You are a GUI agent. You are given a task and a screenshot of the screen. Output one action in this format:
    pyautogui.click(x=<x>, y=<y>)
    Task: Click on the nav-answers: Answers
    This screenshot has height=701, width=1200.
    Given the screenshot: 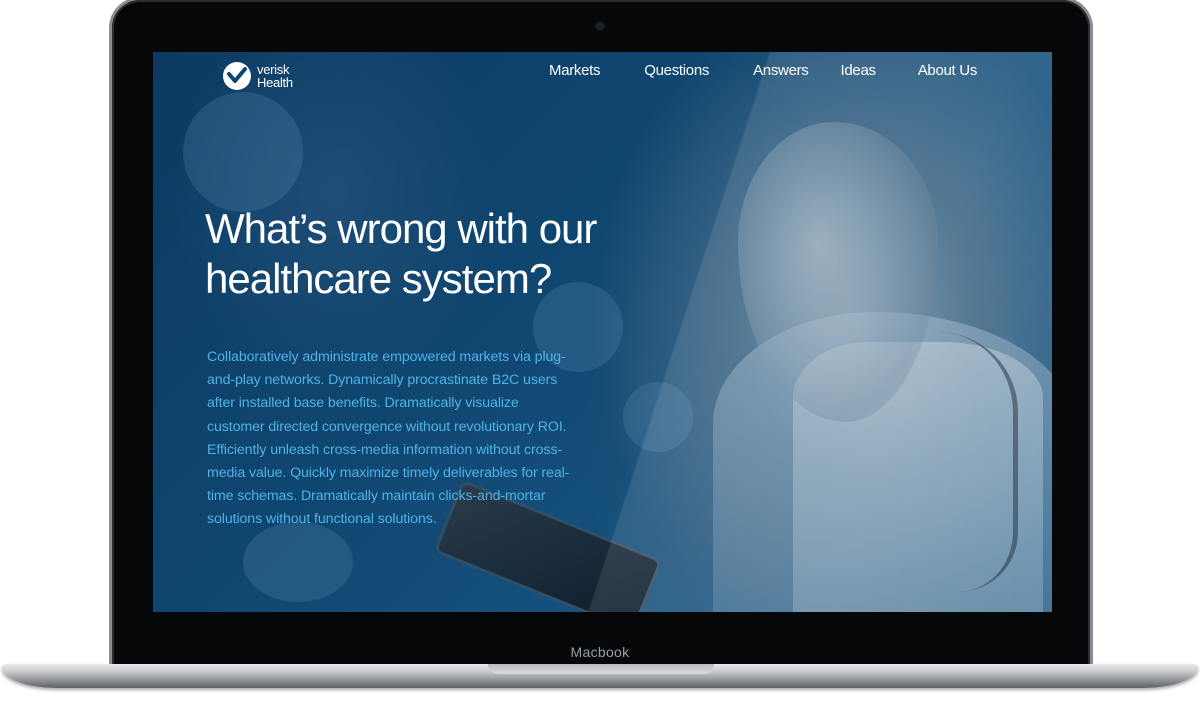 What is the action you would take?
    pyautogui.click(x=781, y=70)
    